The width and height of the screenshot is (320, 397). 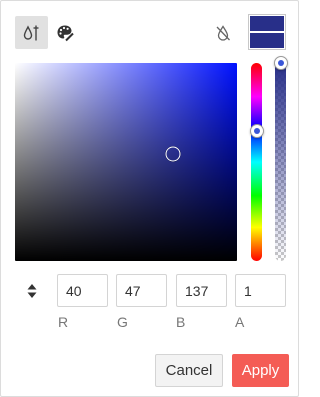 I want to click on hue-slider-thumb, so click(x=256, y=131).